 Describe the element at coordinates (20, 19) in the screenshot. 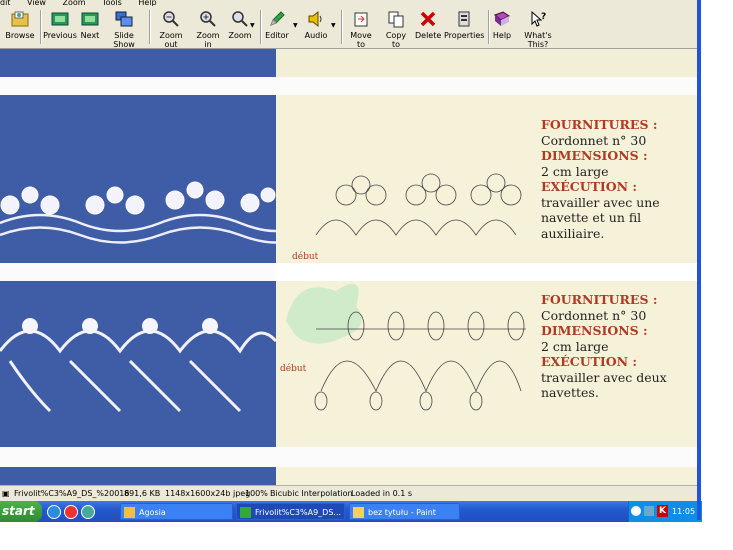

I see `folder-browse-icon` at that location.